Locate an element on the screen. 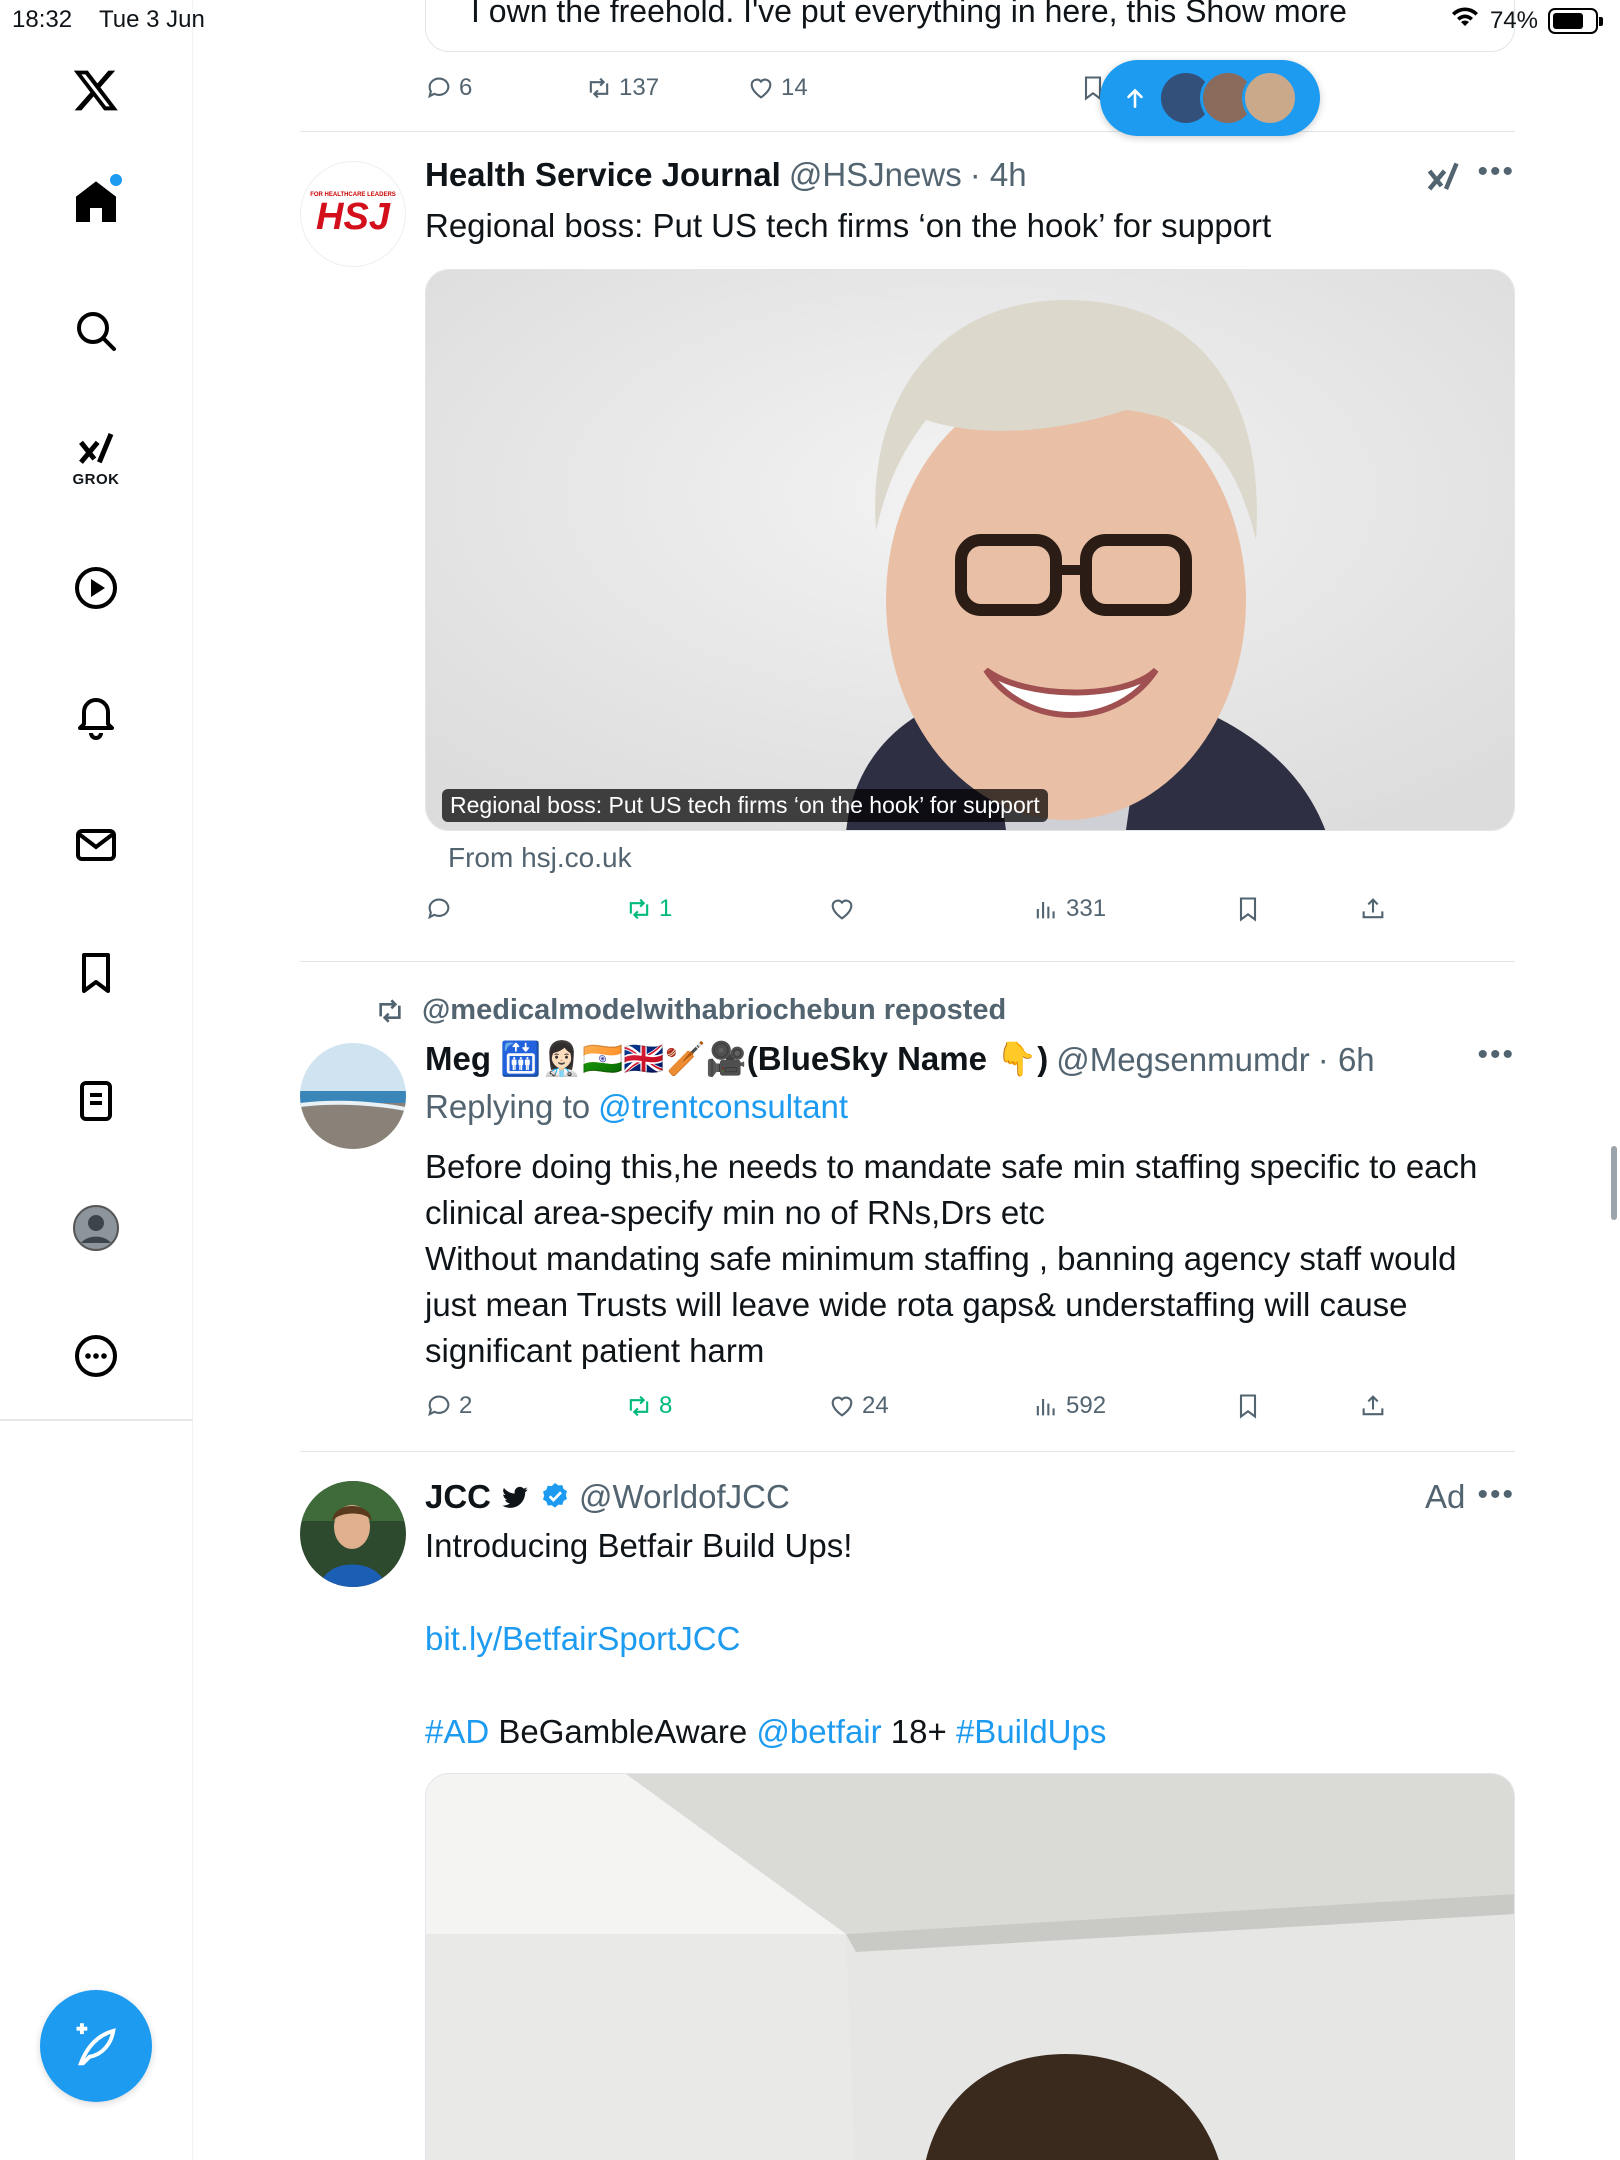 The height and width of the screenshot is (2160, 1620). author-name: Health Service Journal is located at coordinates (603, 175).